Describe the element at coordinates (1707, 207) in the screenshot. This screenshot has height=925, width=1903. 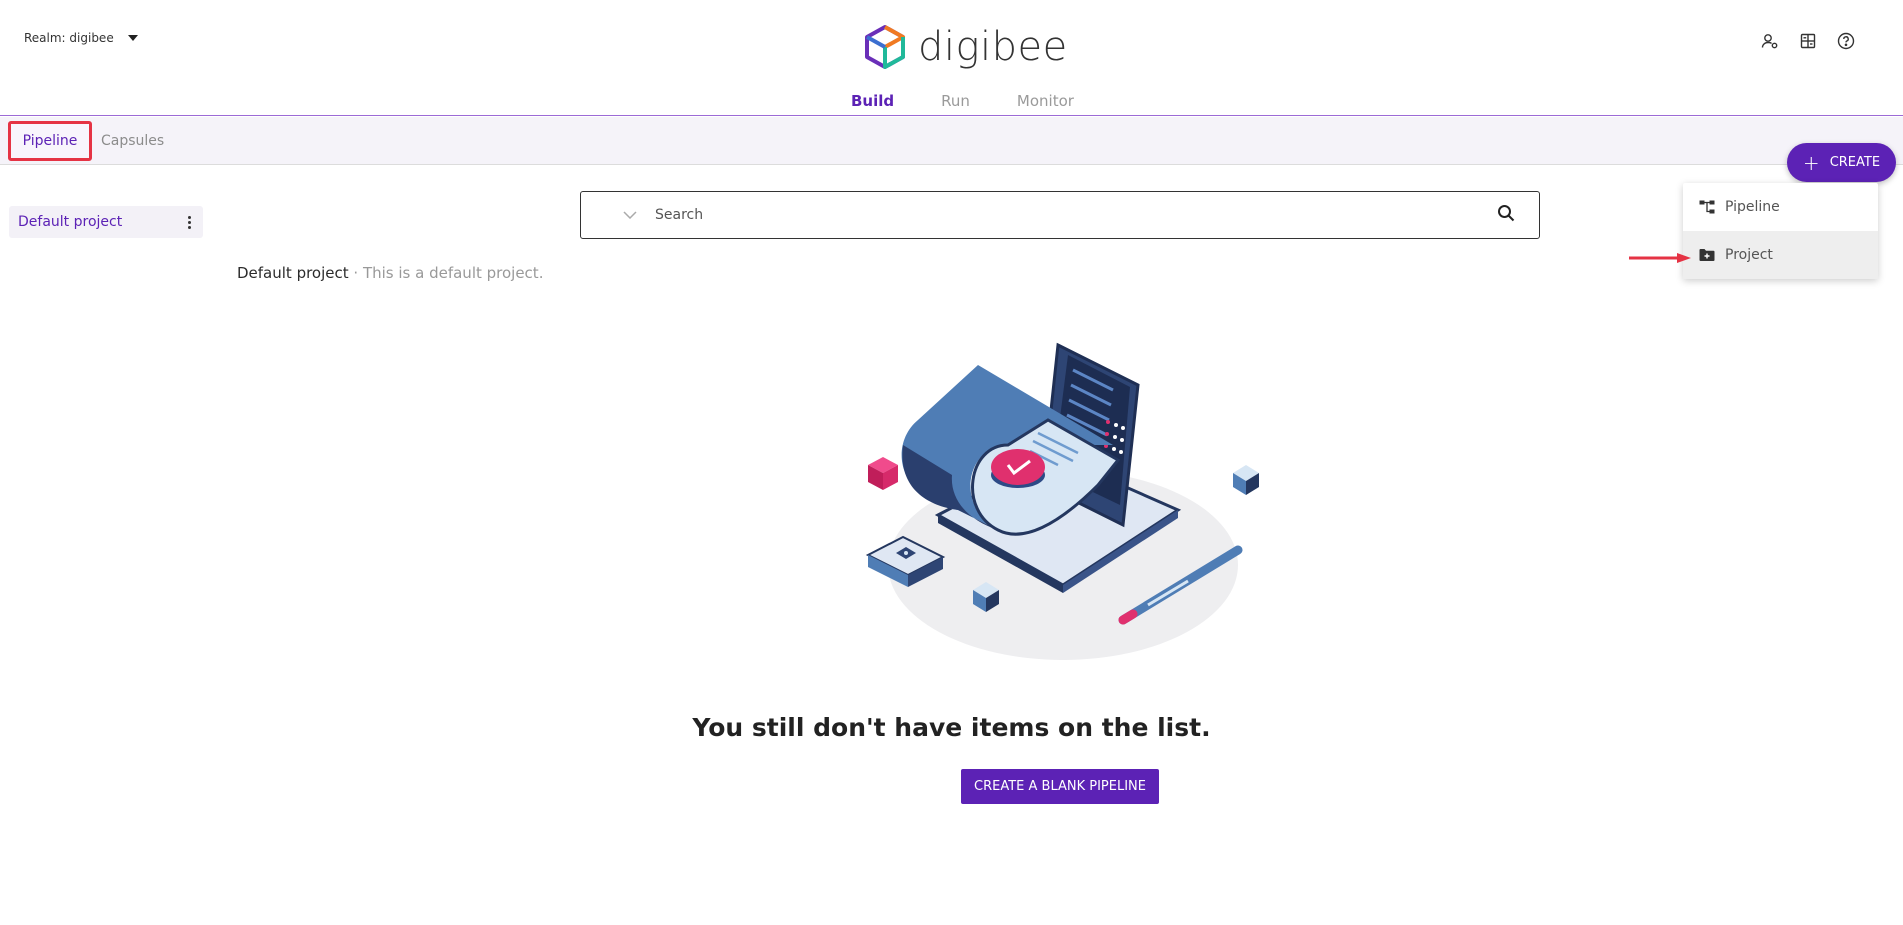
I see `pipeline-icon` at that location.